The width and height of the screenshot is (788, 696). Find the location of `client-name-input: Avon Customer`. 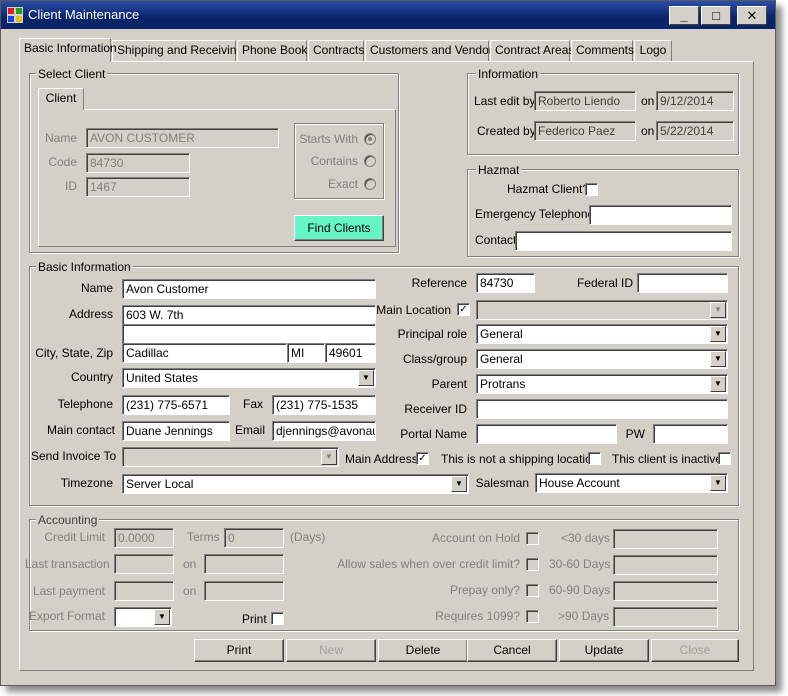

client-name-input: Avon Customer is located at coordinates (249, 289).